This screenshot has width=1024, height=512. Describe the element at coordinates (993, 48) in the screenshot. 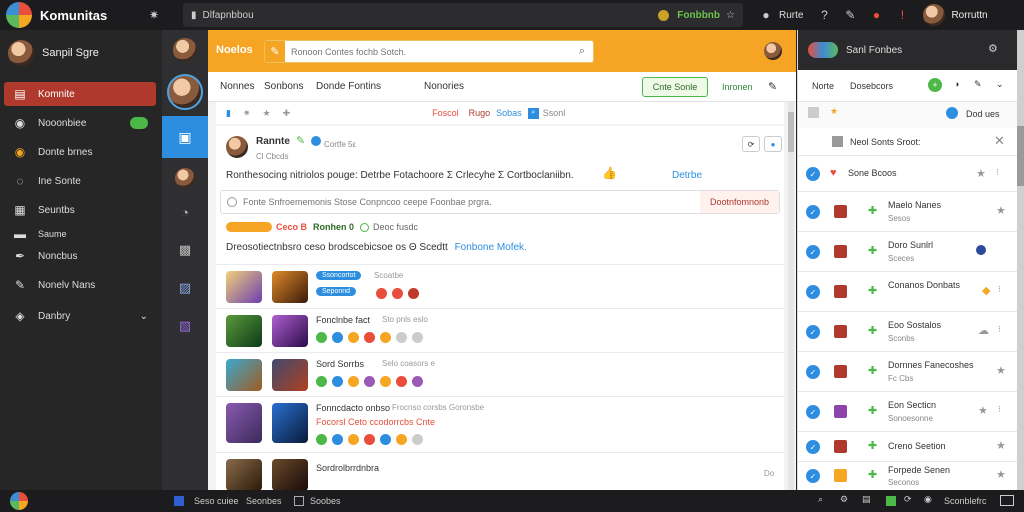

I see `settings-icon: ⚙` at that location.